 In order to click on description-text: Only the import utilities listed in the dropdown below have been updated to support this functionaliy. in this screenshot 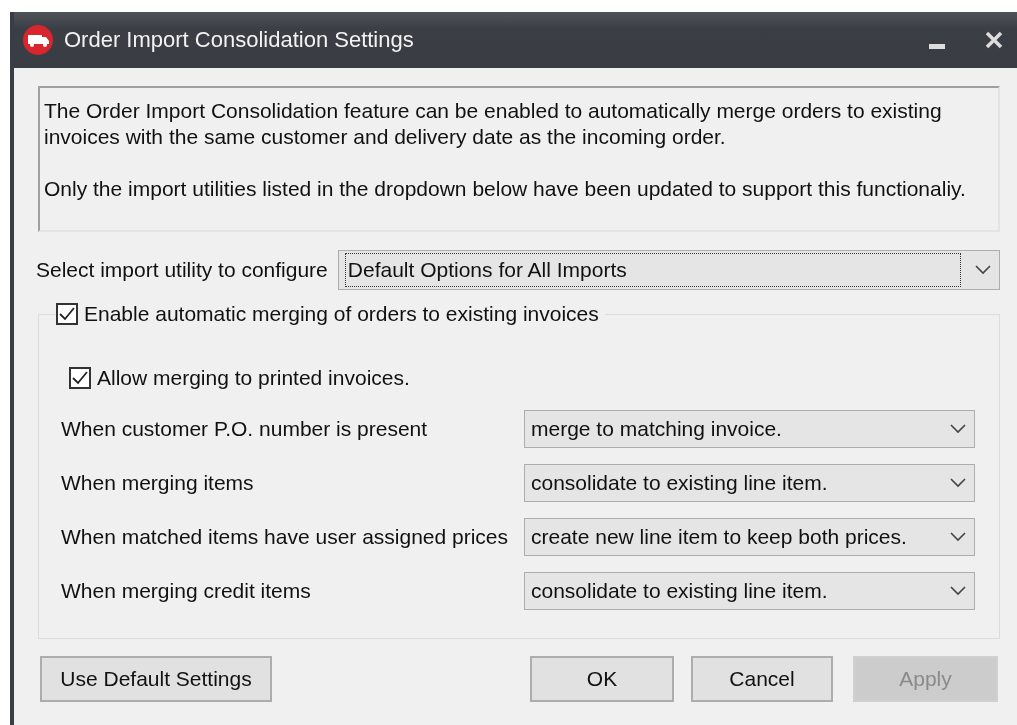, I will do `click(505, 189)`.